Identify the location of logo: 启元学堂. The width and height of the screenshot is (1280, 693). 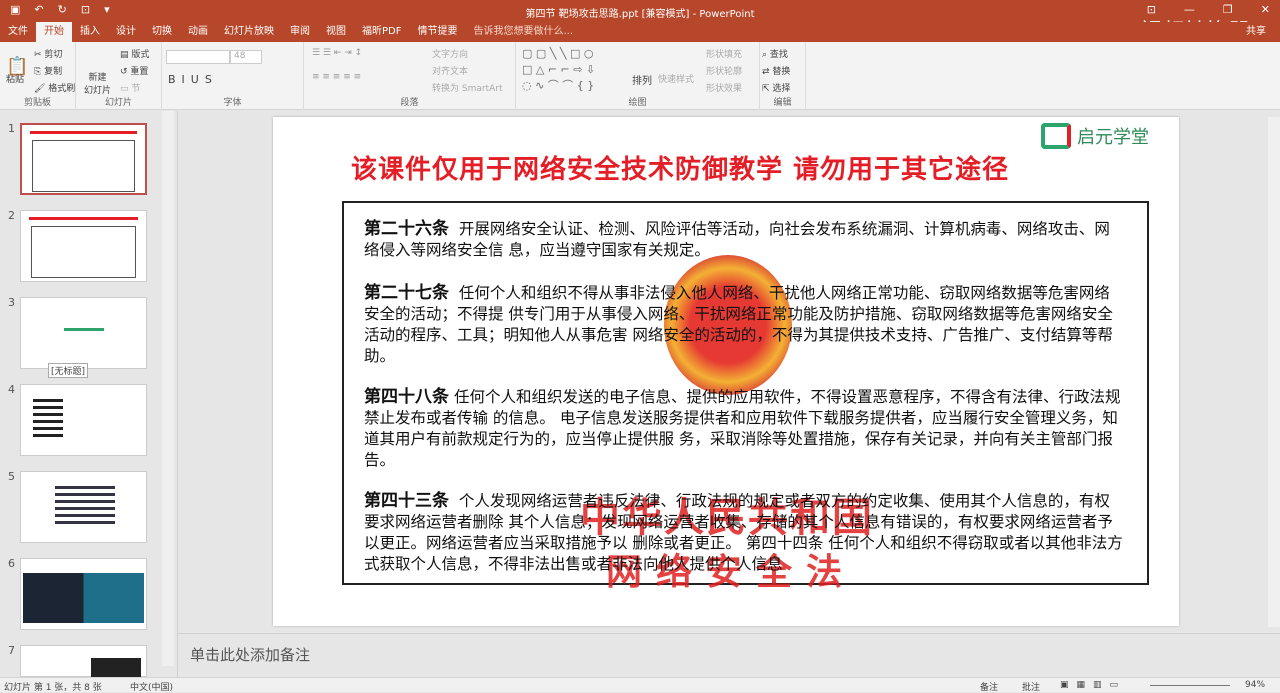
(1095, 136).